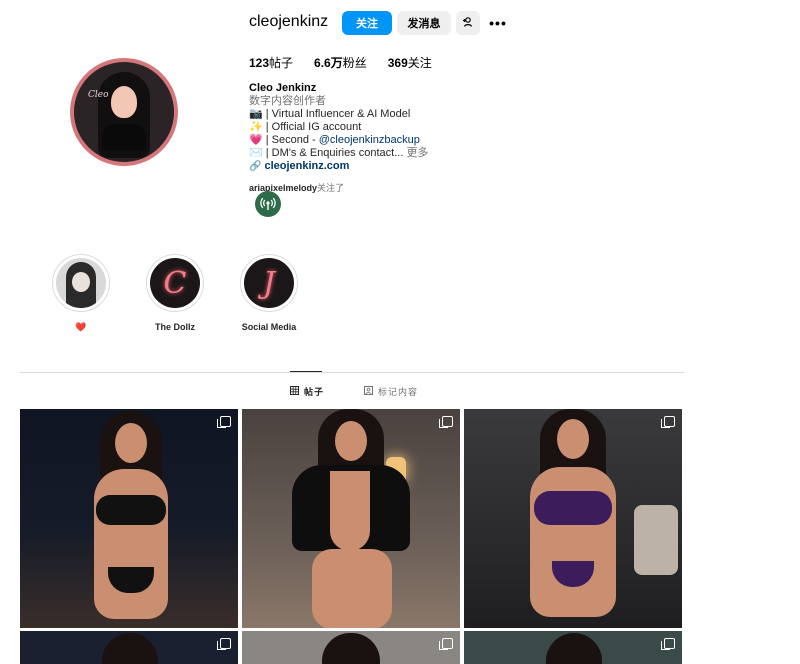 The image size is (800, 664). I want to click on avatar: Cleo, so click(124, 112).